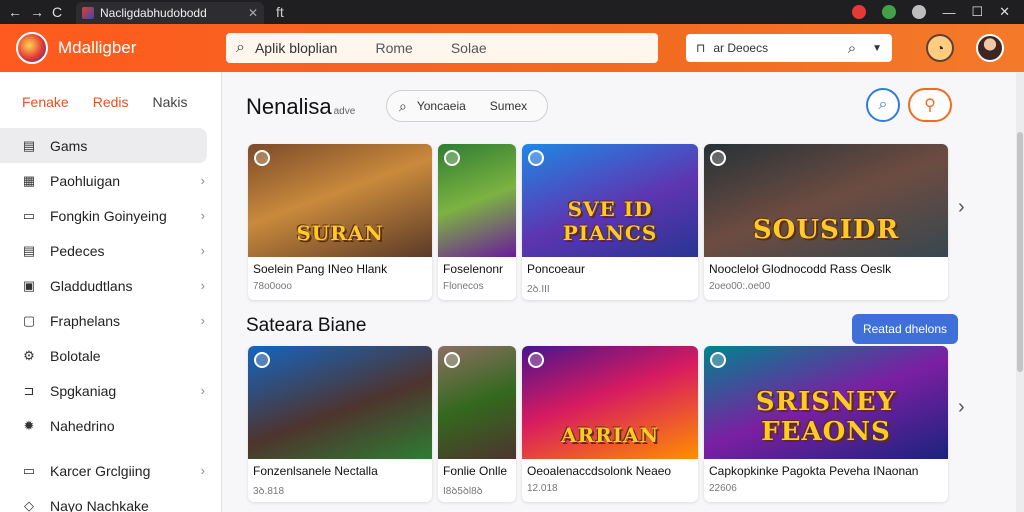 This screenshot has width=1024, height=512. I want to click on game-title: Foselenonr, so click(477, 269).